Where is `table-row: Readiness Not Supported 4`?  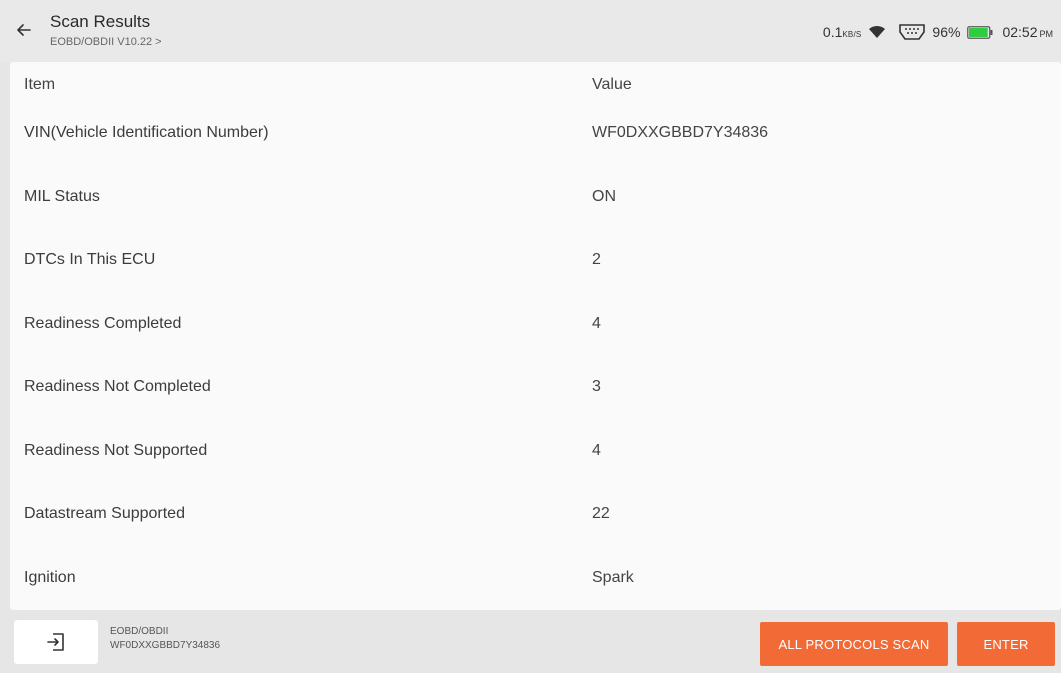
table-row: Readiness Not Supported 4 is located at coordinates (535, 454).